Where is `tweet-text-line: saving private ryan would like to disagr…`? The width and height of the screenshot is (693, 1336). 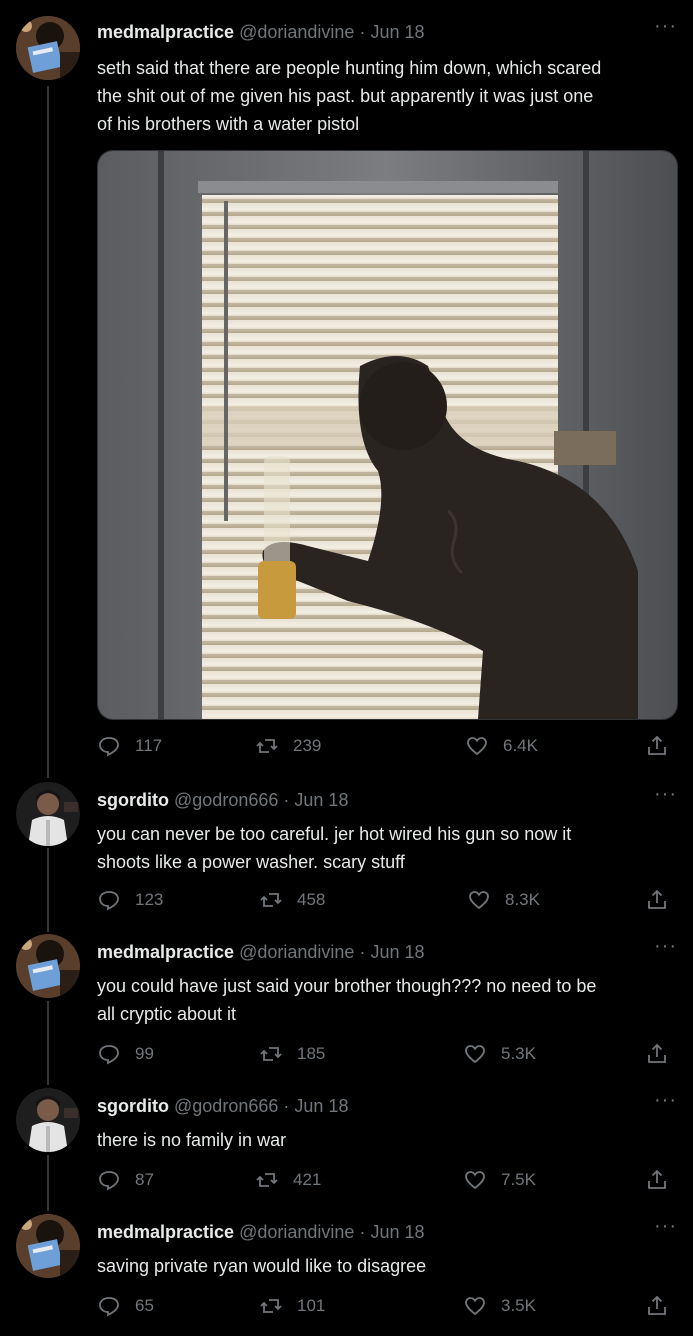 tweet-text-line: saving private ryan would like to disagr… is located at coordinates (262, 1266).